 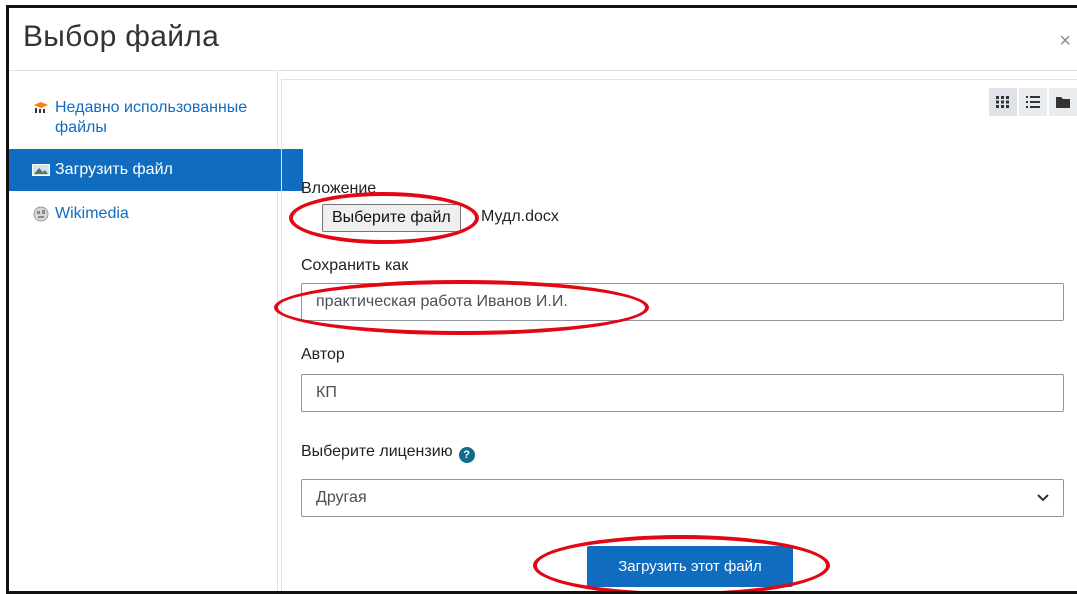 What do you see at coordinates (41, 170) in the screenshot?
I see `upload-icon` at bounding box center [41, 170].